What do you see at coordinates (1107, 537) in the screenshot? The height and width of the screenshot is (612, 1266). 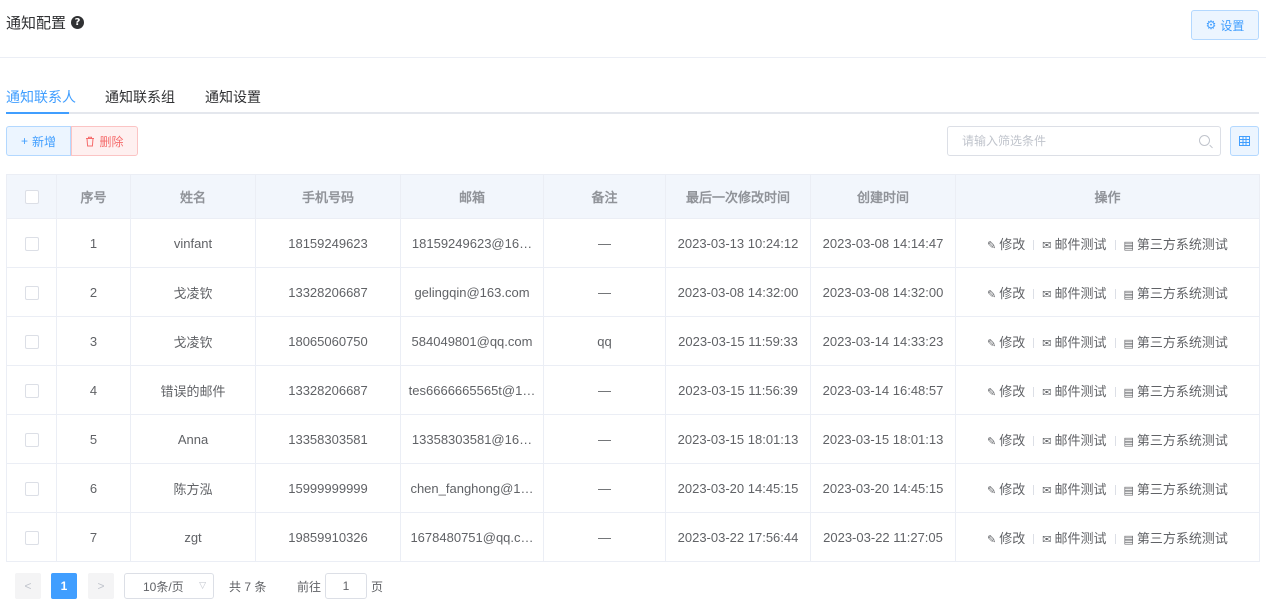 I see `row-actions: ✎ 修改 ✉ 邮件测试 ▤ 第三方系统测试` at bounding box center [1107, 537].